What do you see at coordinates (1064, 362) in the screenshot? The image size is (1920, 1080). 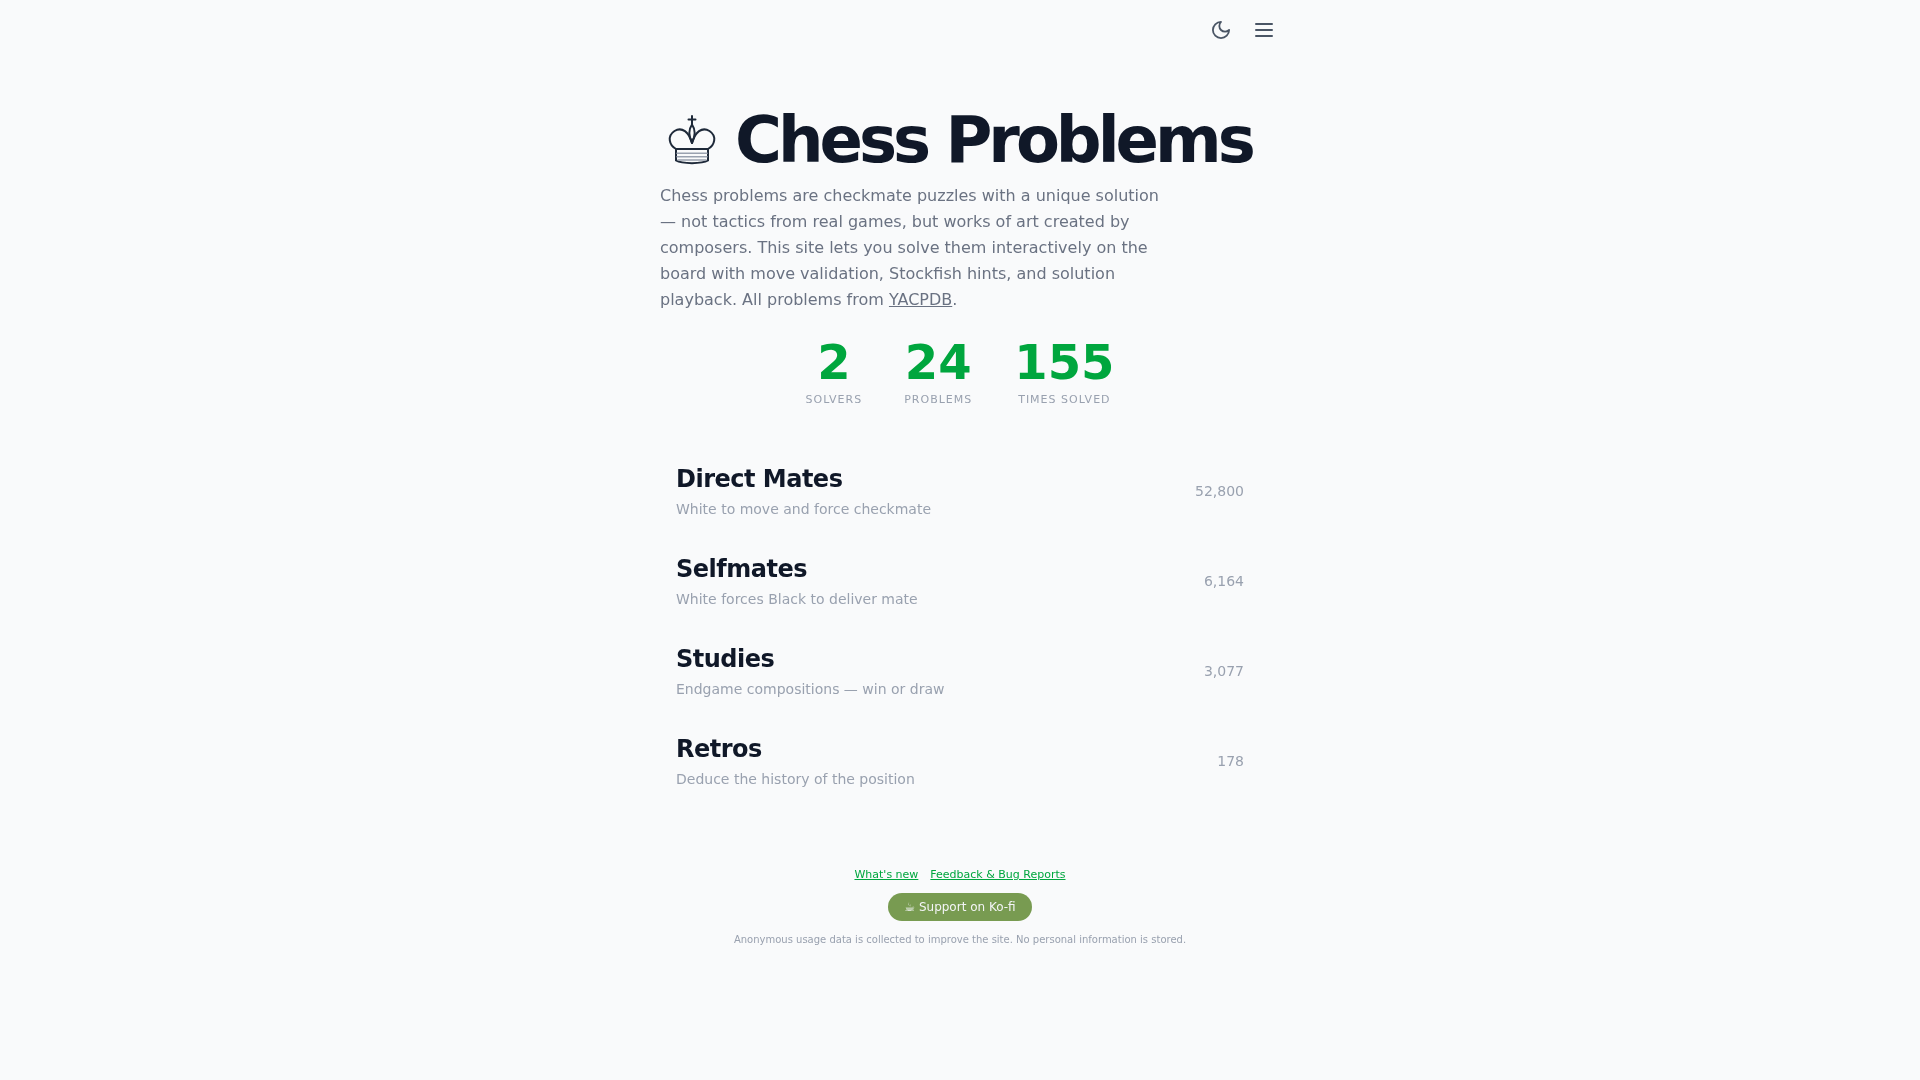 I see `stat-number: 155` at bounding box center [1064, 362].